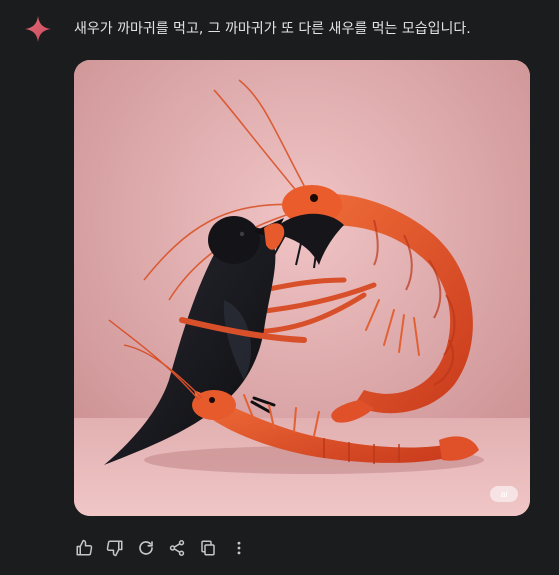  I want to click on more-options-button, so click(239, 548).